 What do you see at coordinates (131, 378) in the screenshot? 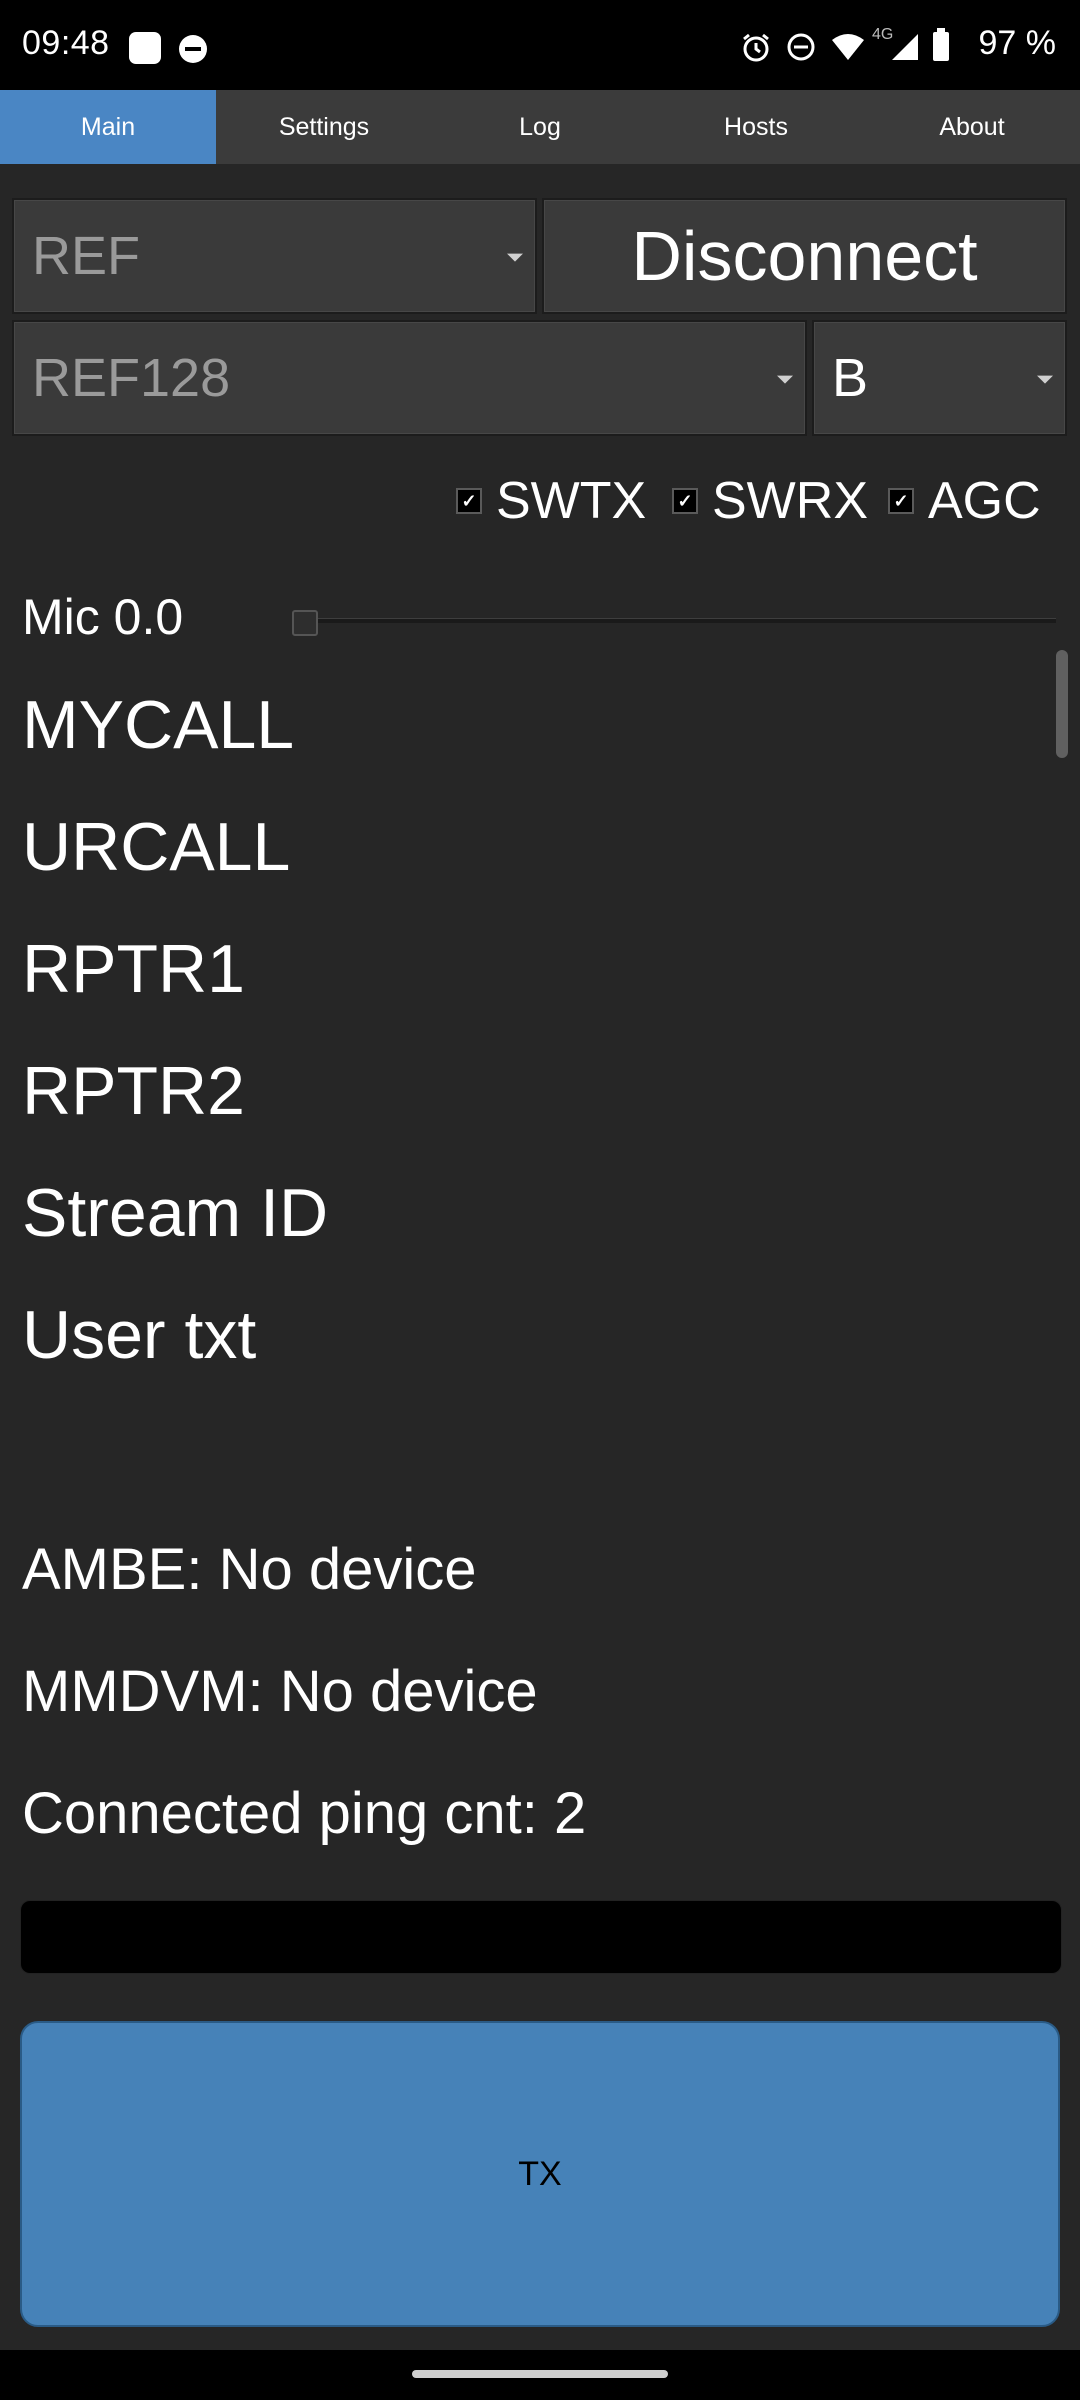
I see `host-select-value: REF128` at bounding box center [131, 378].